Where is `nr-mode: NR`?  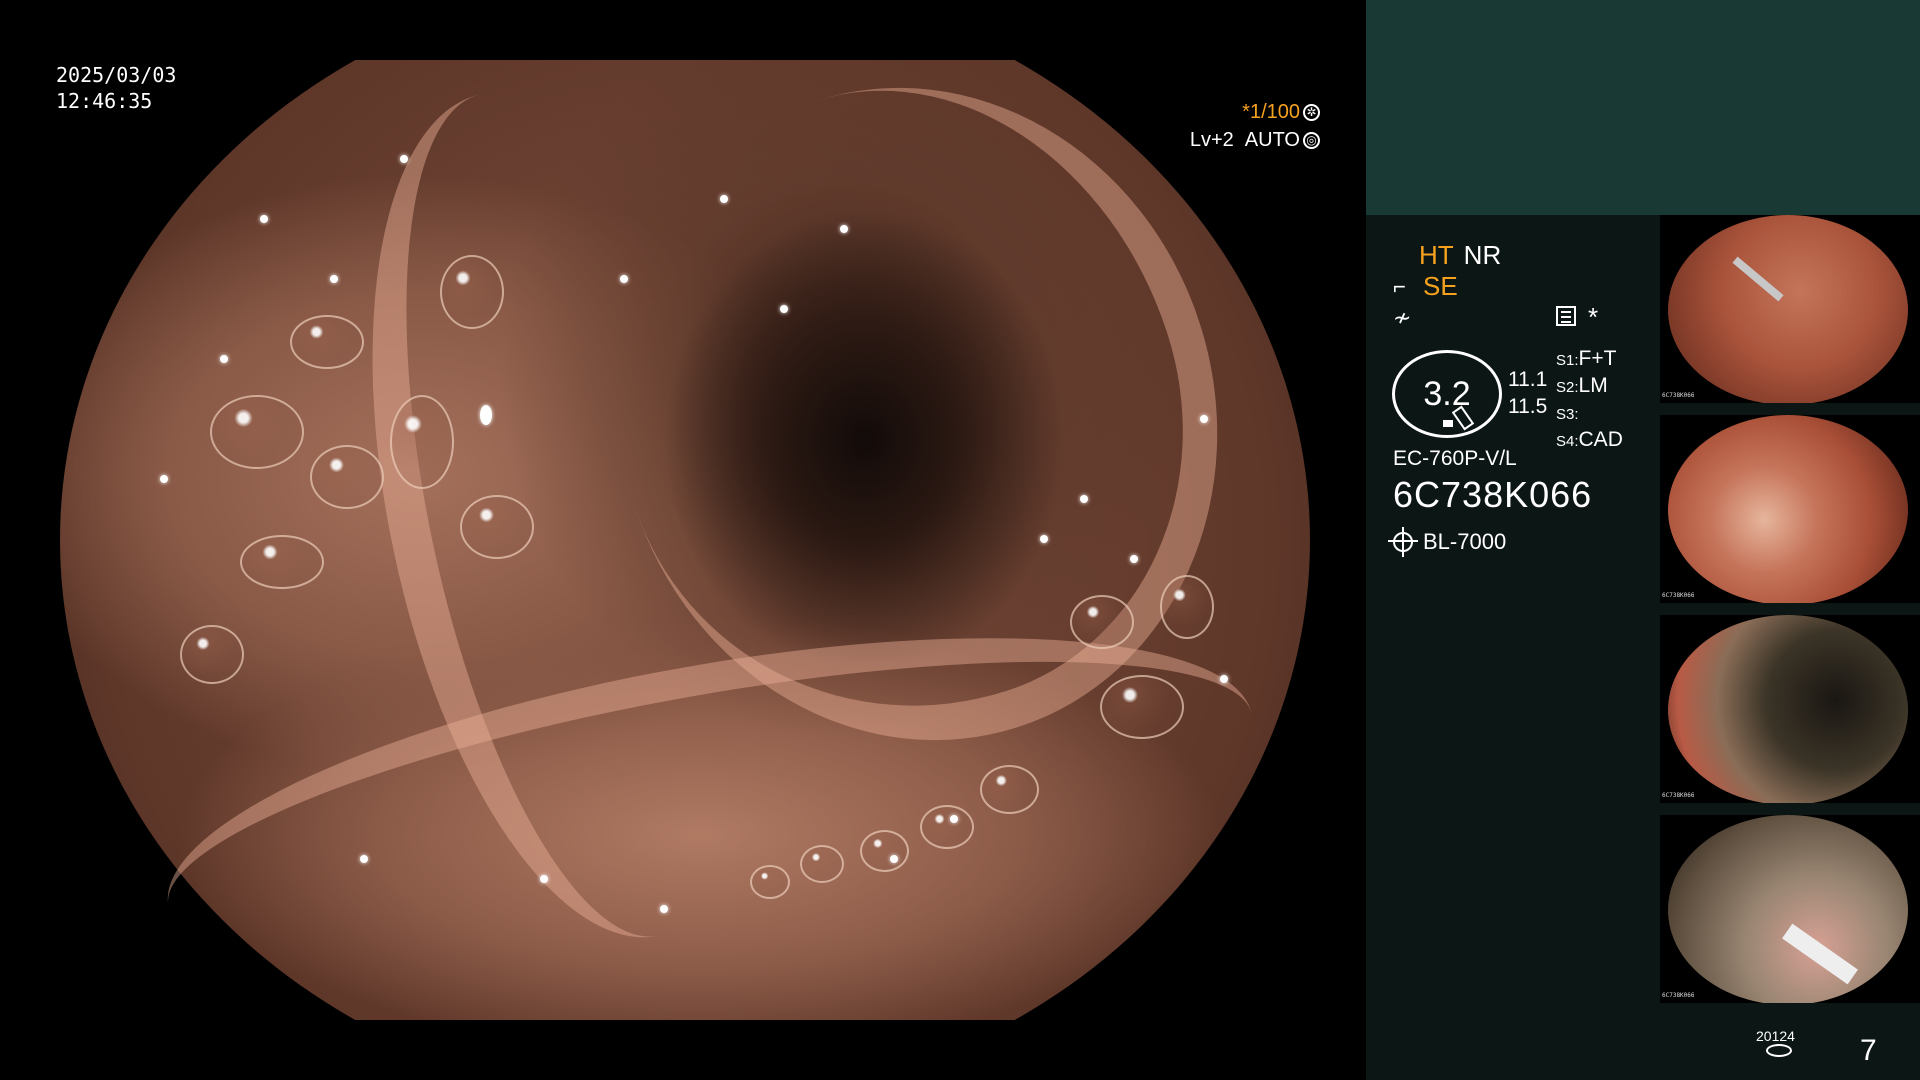
nr-mode: NR is located at coordinates (1482, 255).